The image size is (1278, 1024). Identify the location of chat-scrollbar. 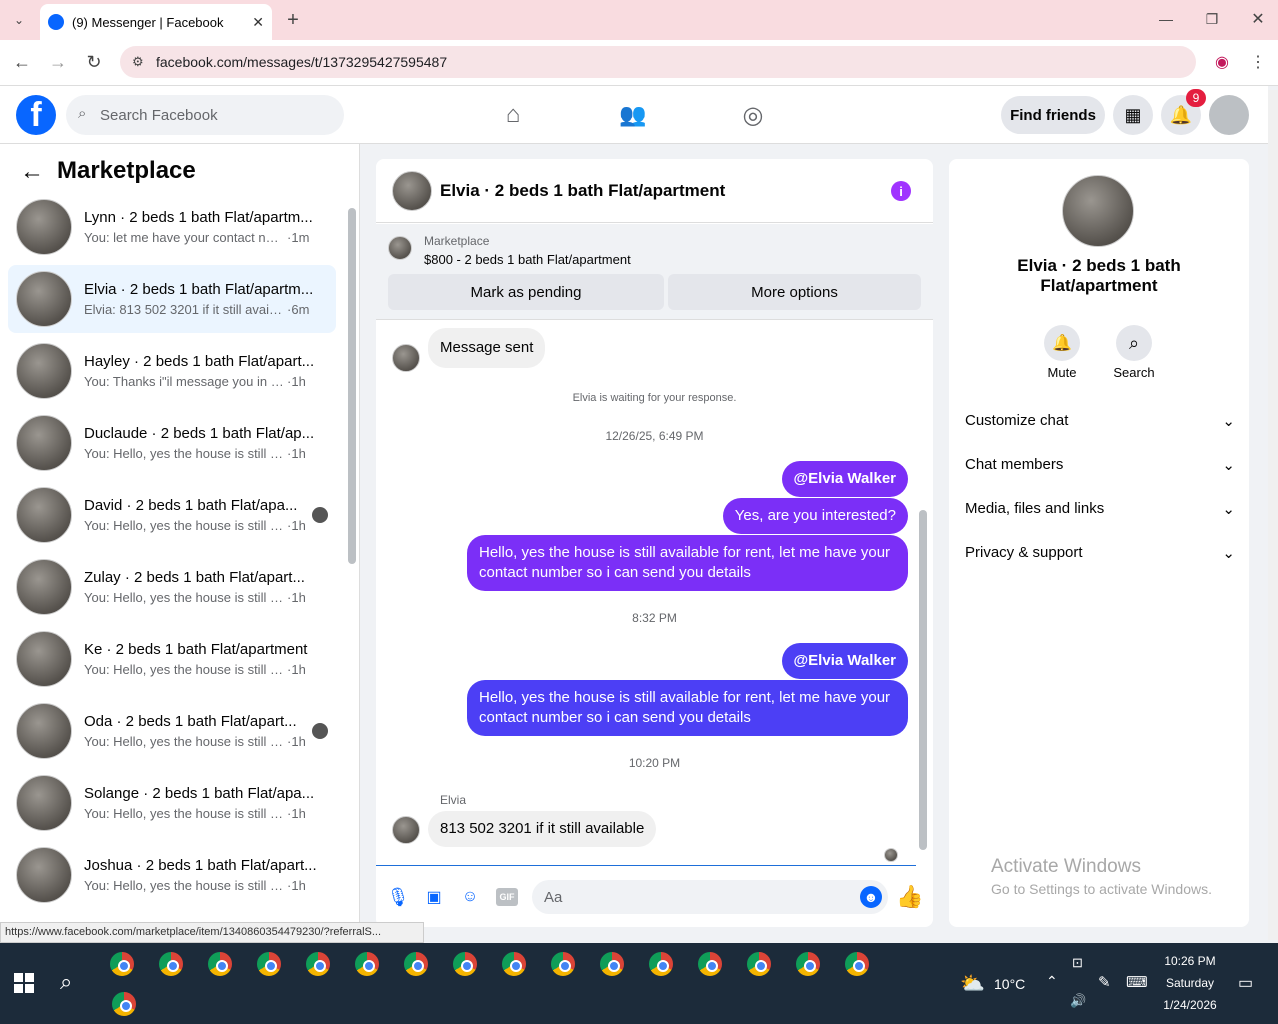
(923, 680).